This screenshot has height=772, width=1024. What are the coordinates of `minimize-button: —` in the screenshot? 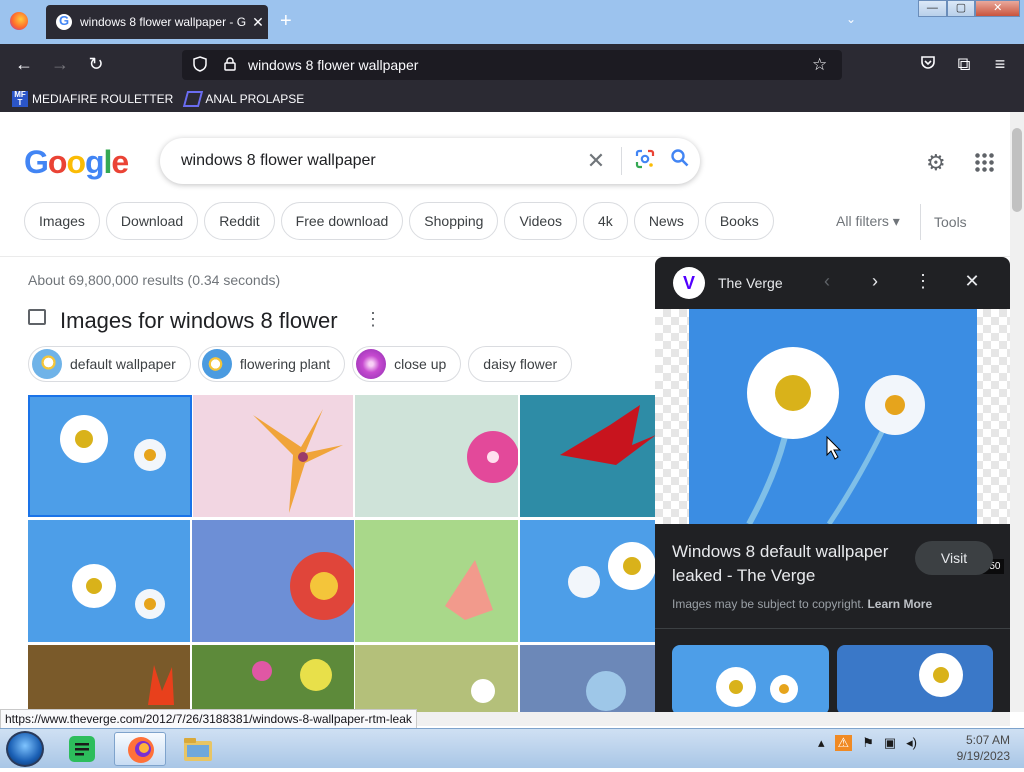 It's located at (932, 8).